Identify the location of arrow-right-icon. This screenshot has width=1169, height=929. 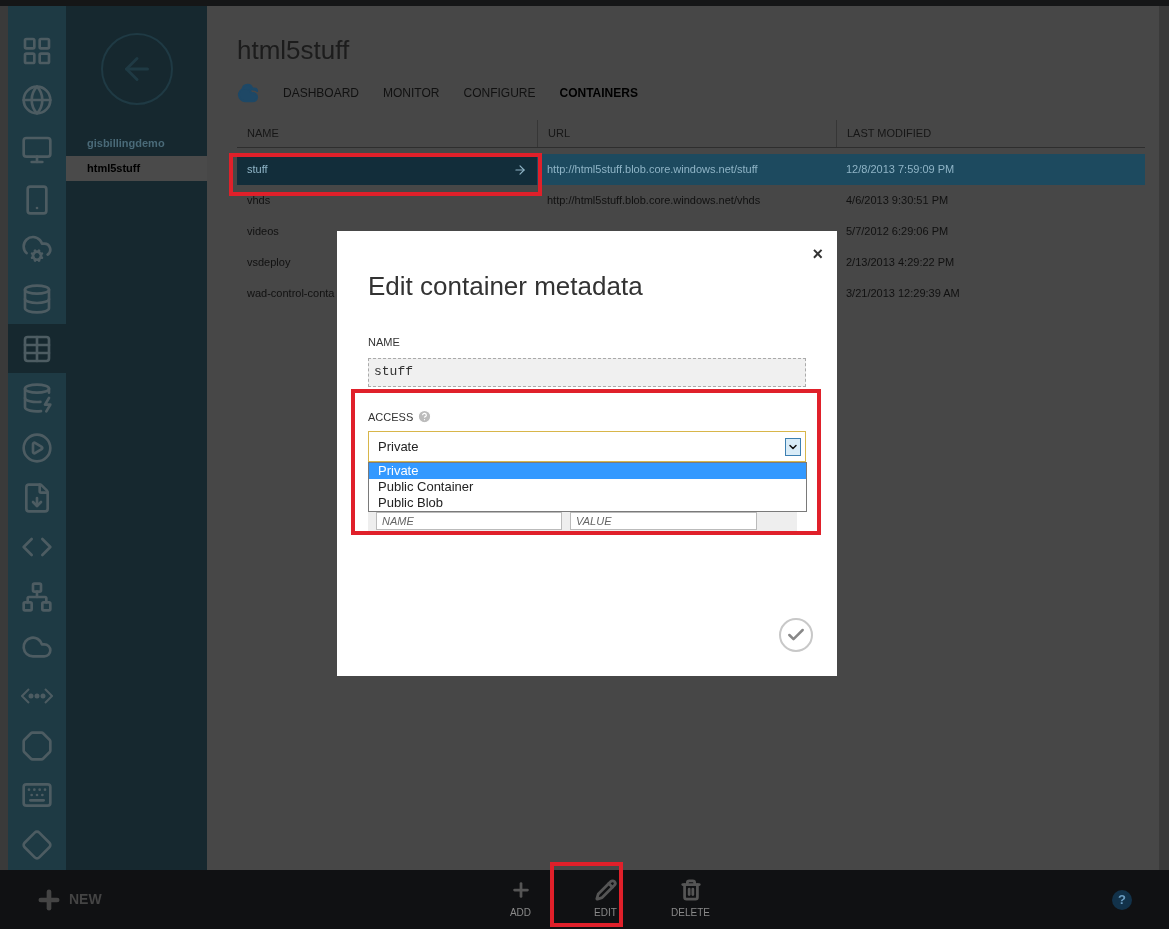
(520, 169).